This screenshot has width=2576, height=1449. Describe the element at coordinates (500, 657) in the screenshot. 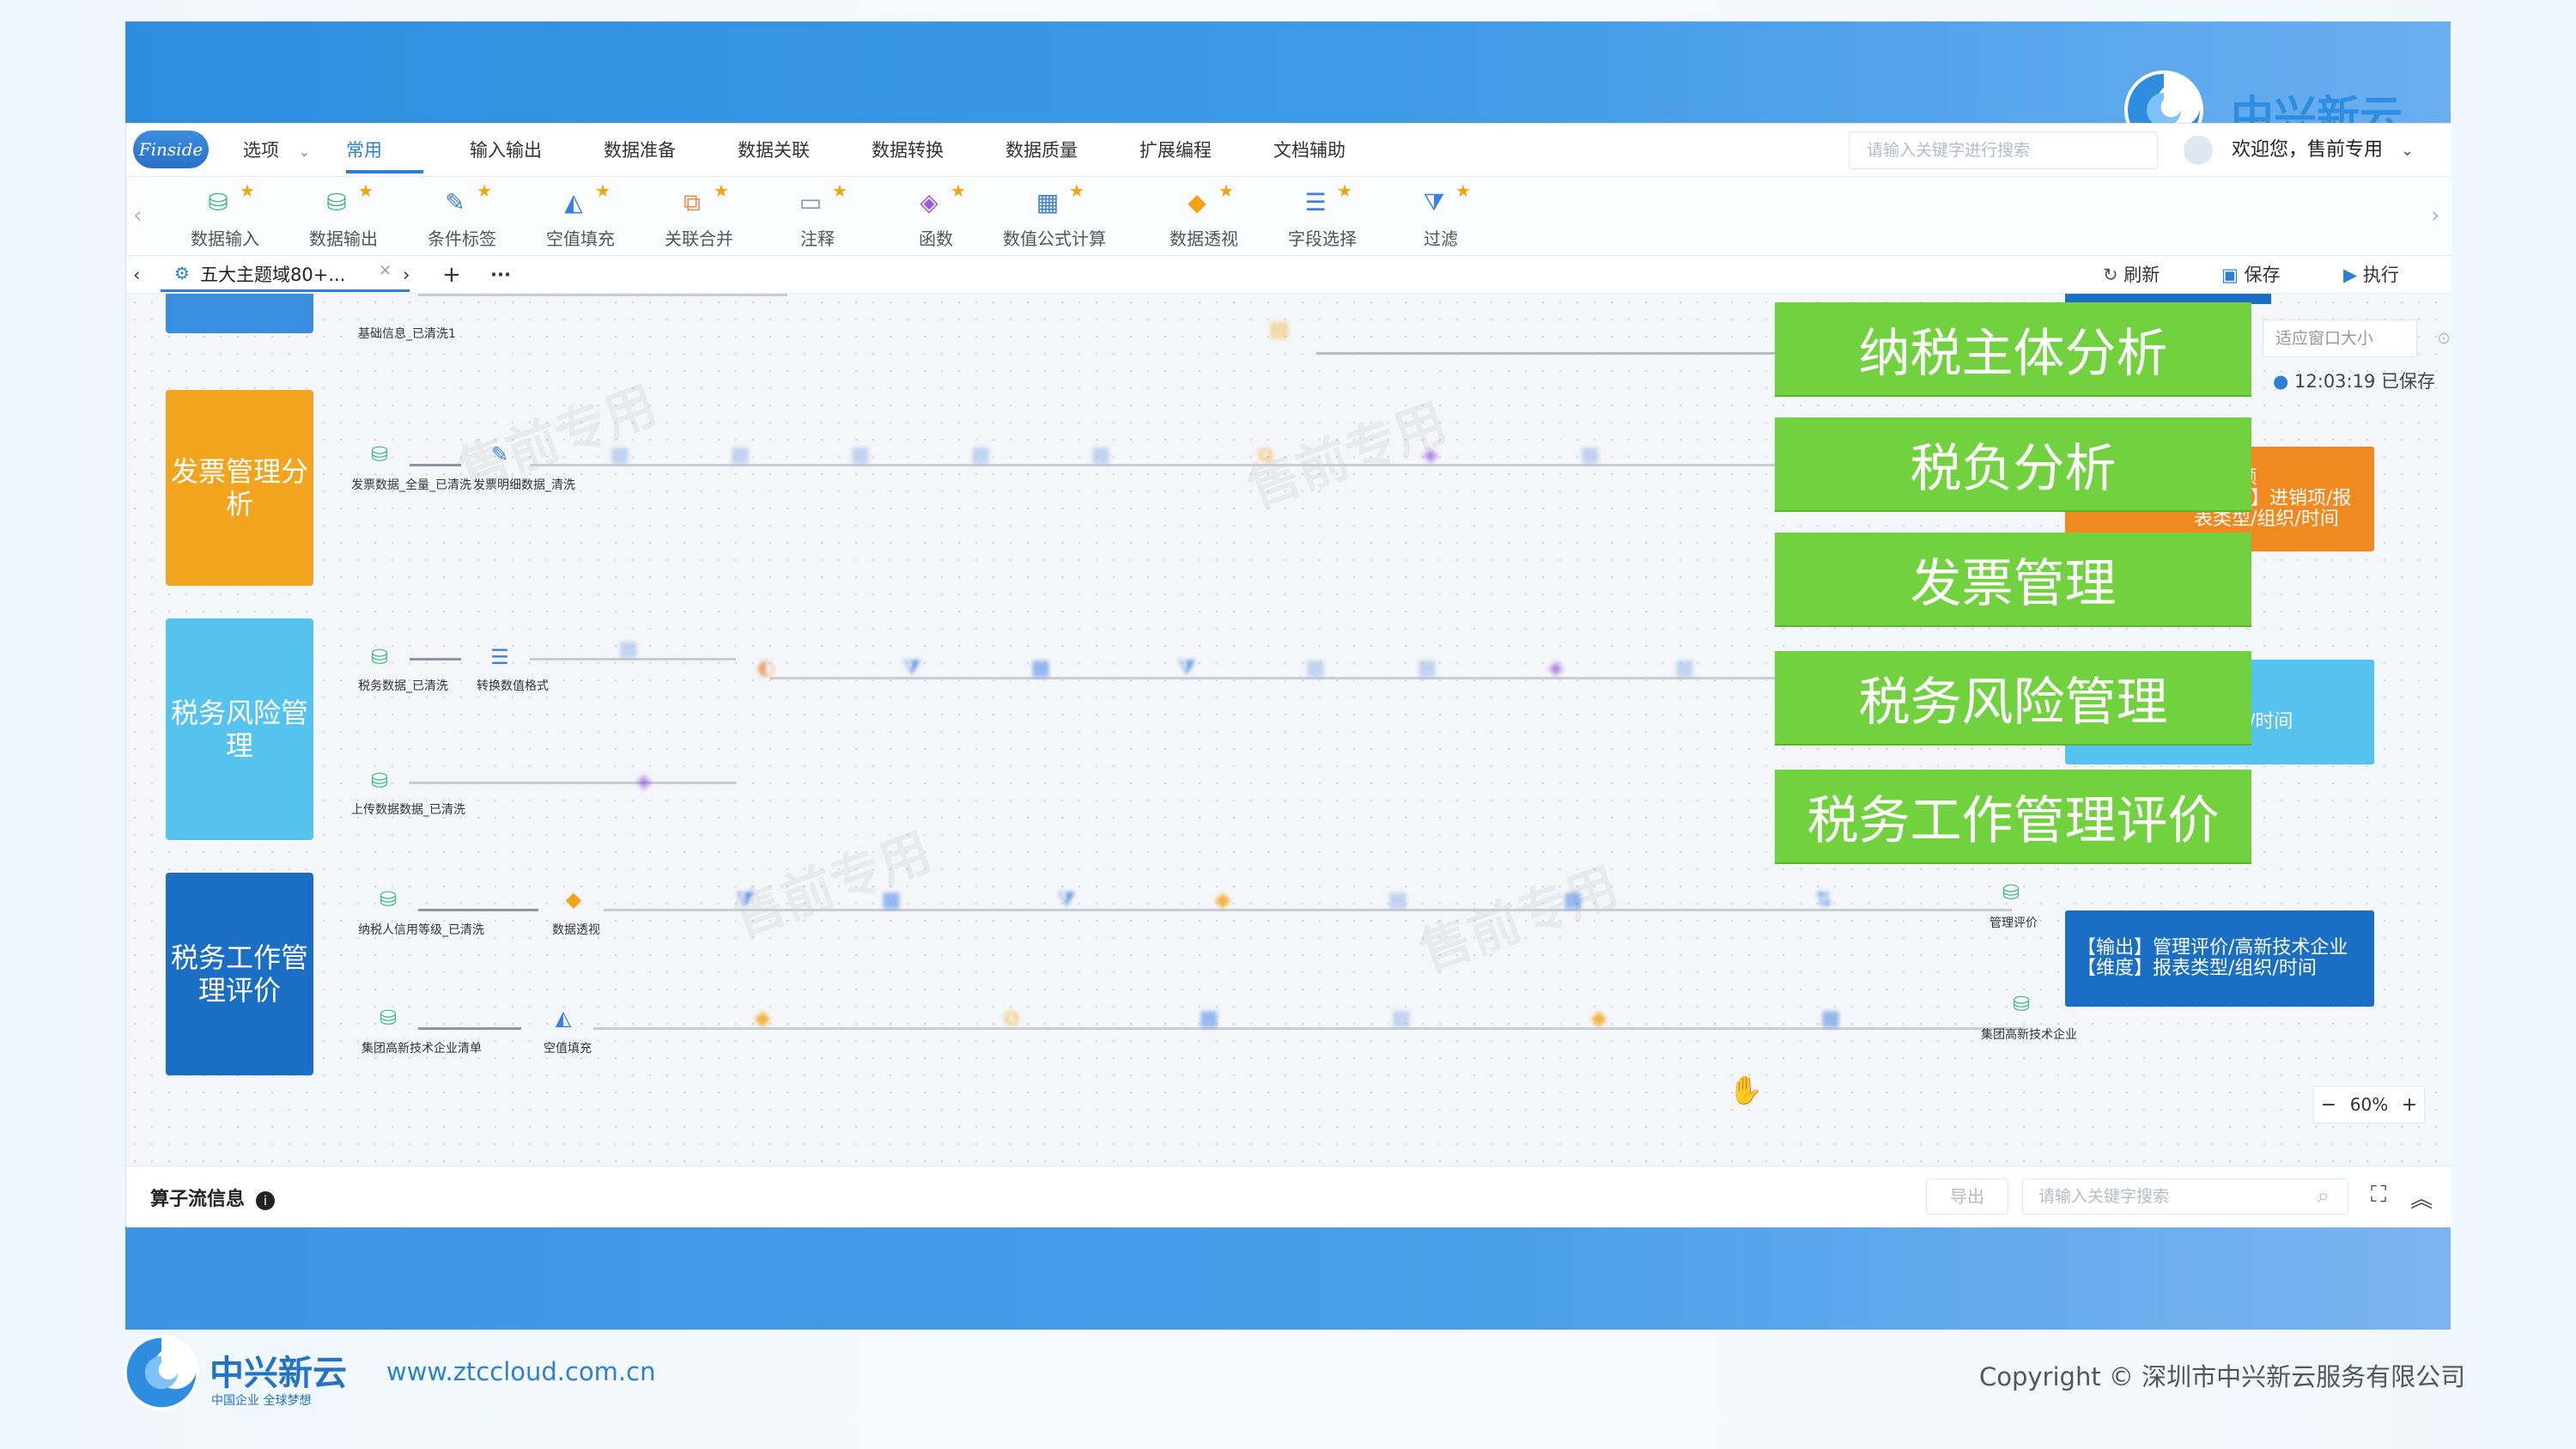

I see `field-select-node-icon: ☰` at that location.